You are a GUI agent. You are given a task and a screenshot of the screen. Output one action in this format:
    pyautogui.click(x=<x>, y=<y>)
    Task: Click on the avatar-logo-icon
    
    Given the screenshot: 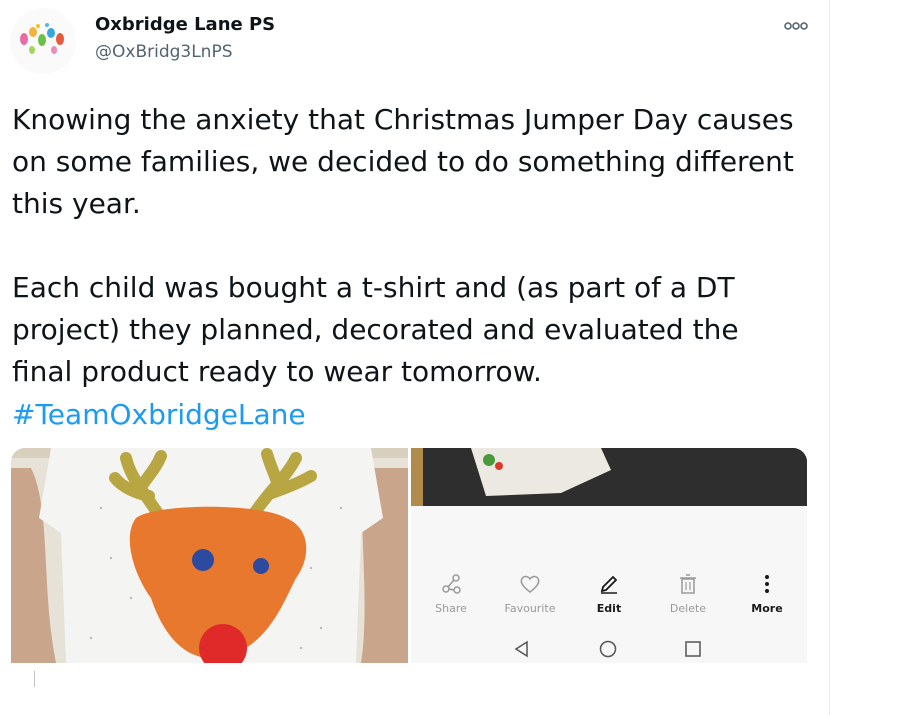 What is the action you would take?
    pyautogui.click(x=43, y=41)
    